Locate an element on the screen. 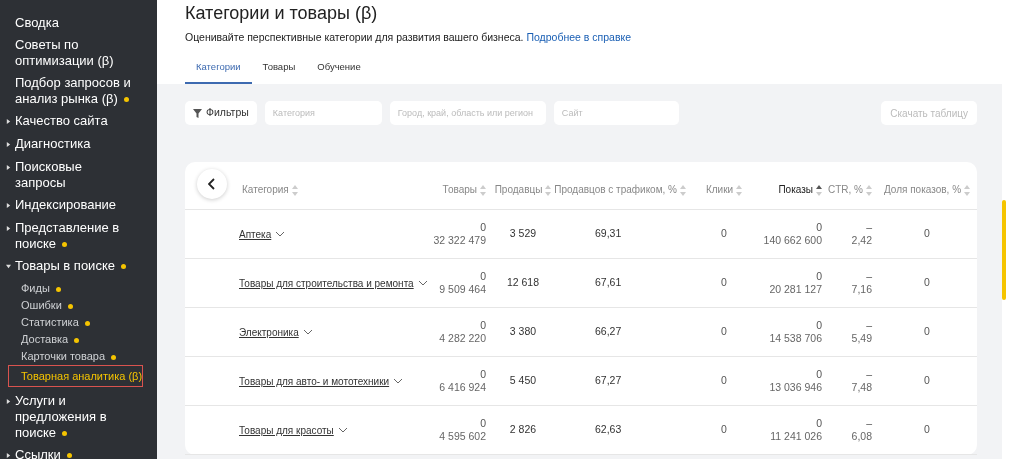  table-cell: – 5,49 is located at coordinates (861, 332).